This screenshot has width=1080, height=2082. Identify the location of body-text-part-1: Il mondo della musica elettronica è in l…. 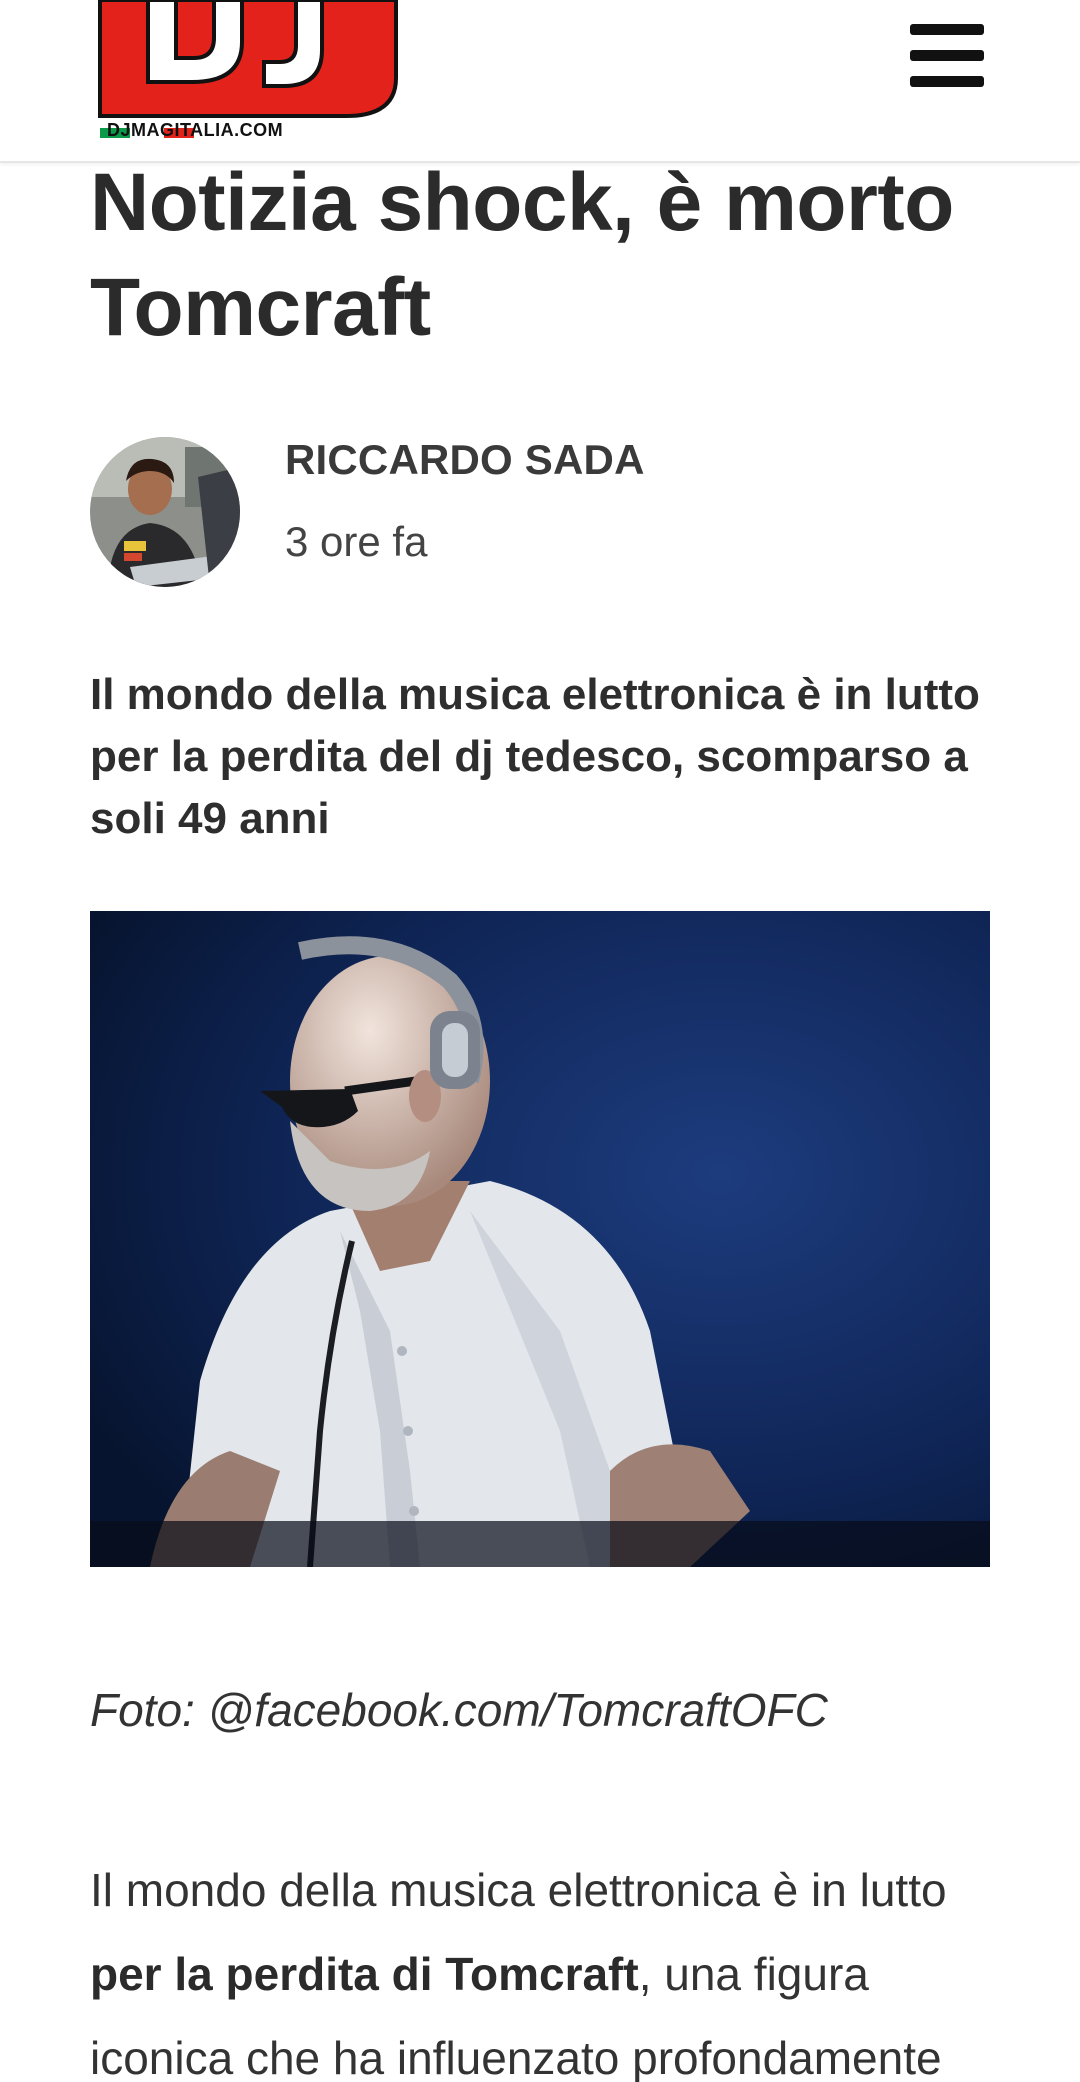
(518, 1890).